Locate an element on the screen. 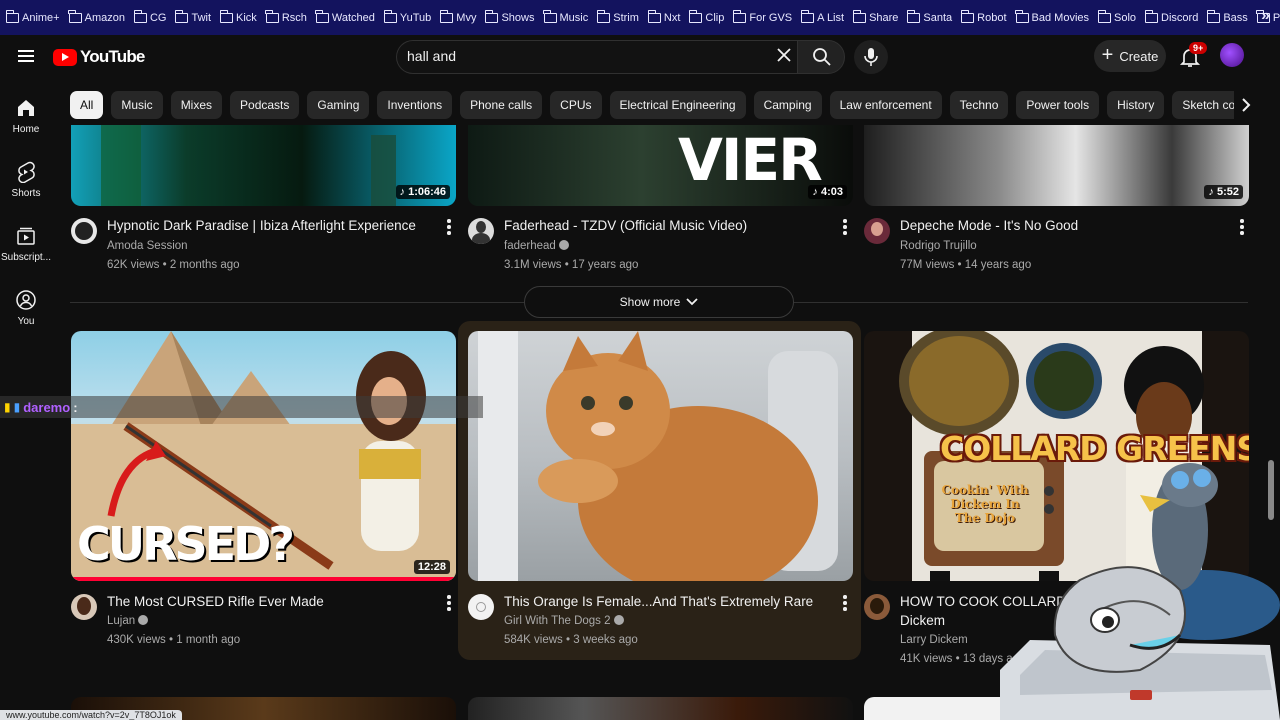 This screenshot has height=720, width=1280. video-duration: ♪ 1:06:46 is located at coordinates (422, 192).